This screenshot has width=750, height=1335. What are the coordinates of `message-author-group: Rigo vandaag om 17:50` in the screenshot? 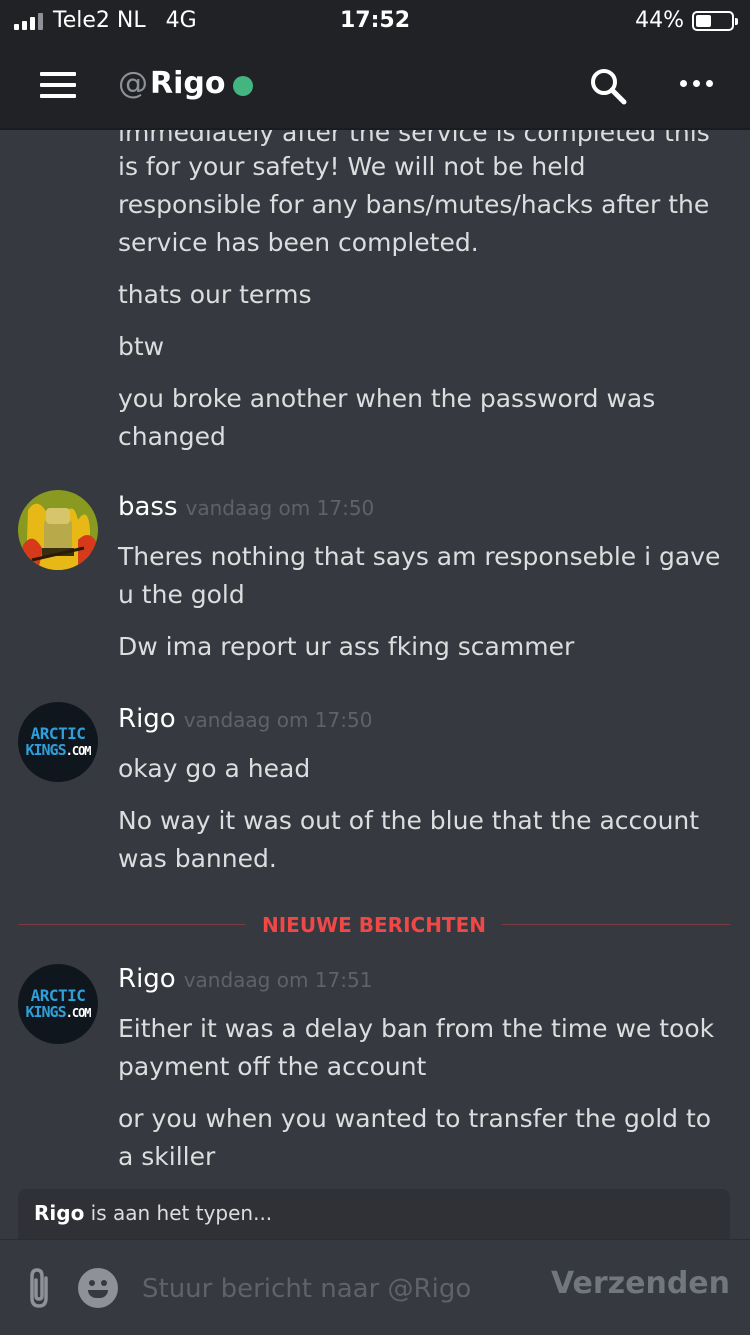 It's located at (245, 719).